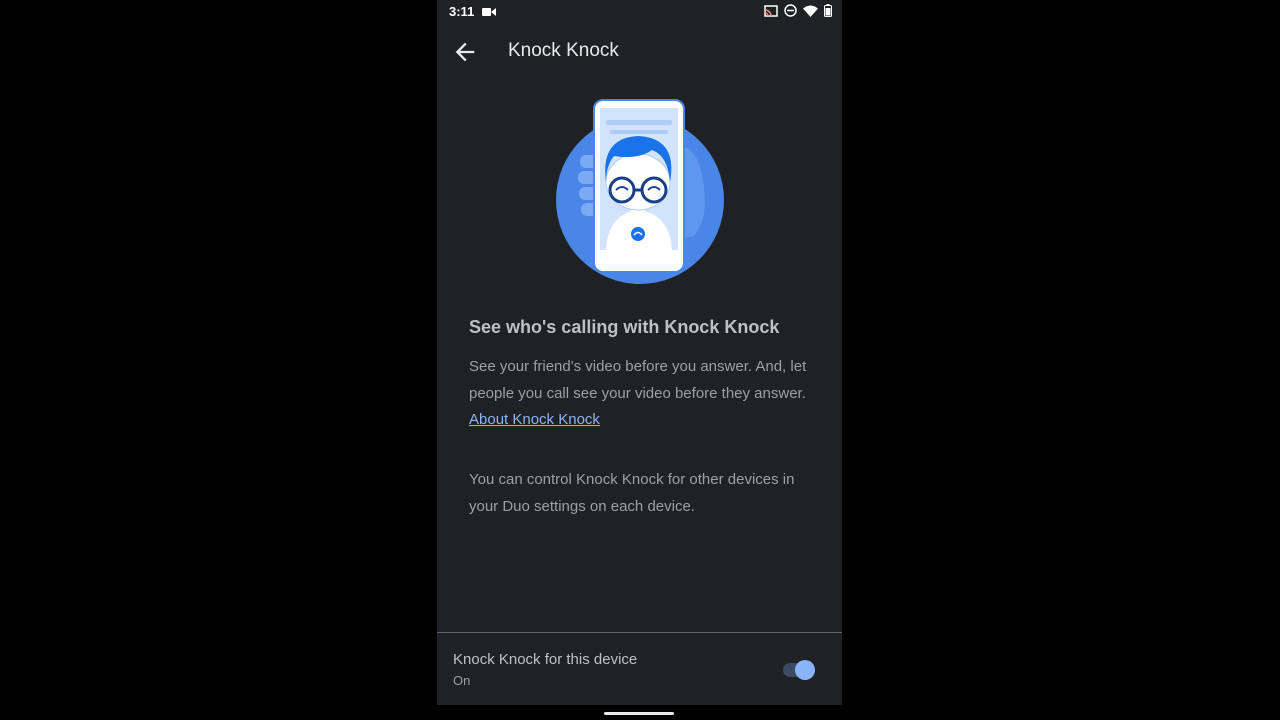 This screenshot has width=1280, height=720. Describe the element at coordinates (639, 52) in the screenshot. I see `app-bar: Knock Knock` at that location.